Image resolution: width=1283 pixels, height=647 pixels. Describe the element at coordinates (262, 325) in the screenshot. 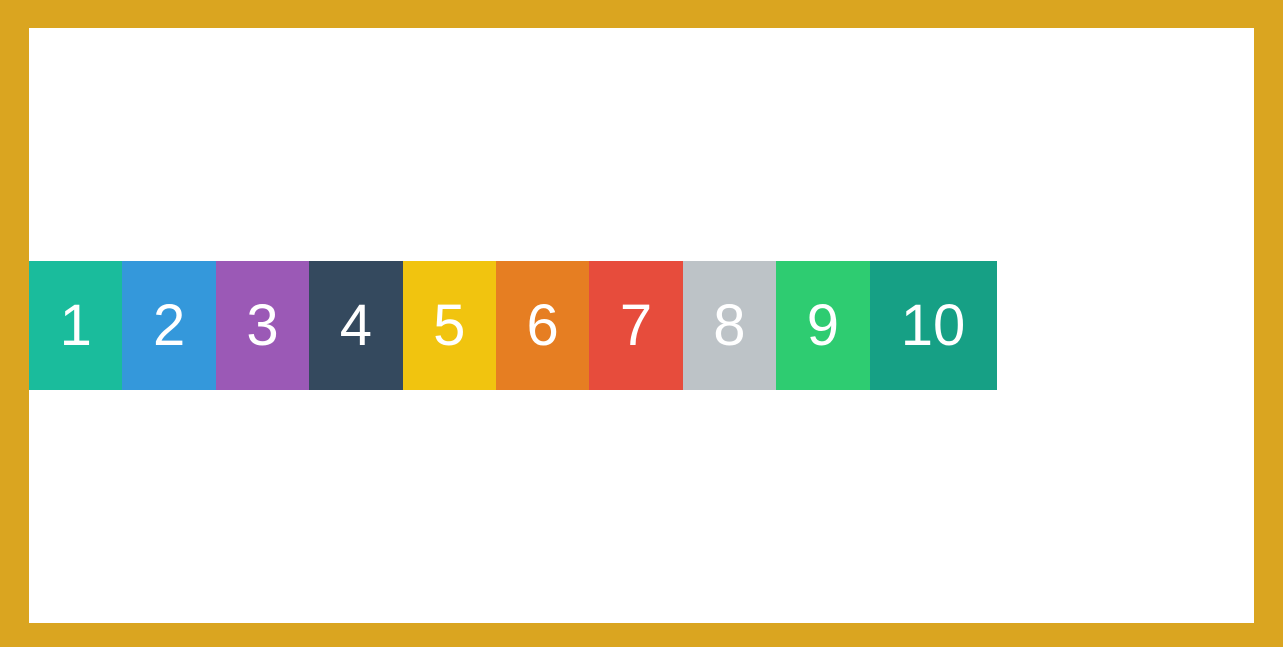

I see `flex-item-3: 3` at that location.